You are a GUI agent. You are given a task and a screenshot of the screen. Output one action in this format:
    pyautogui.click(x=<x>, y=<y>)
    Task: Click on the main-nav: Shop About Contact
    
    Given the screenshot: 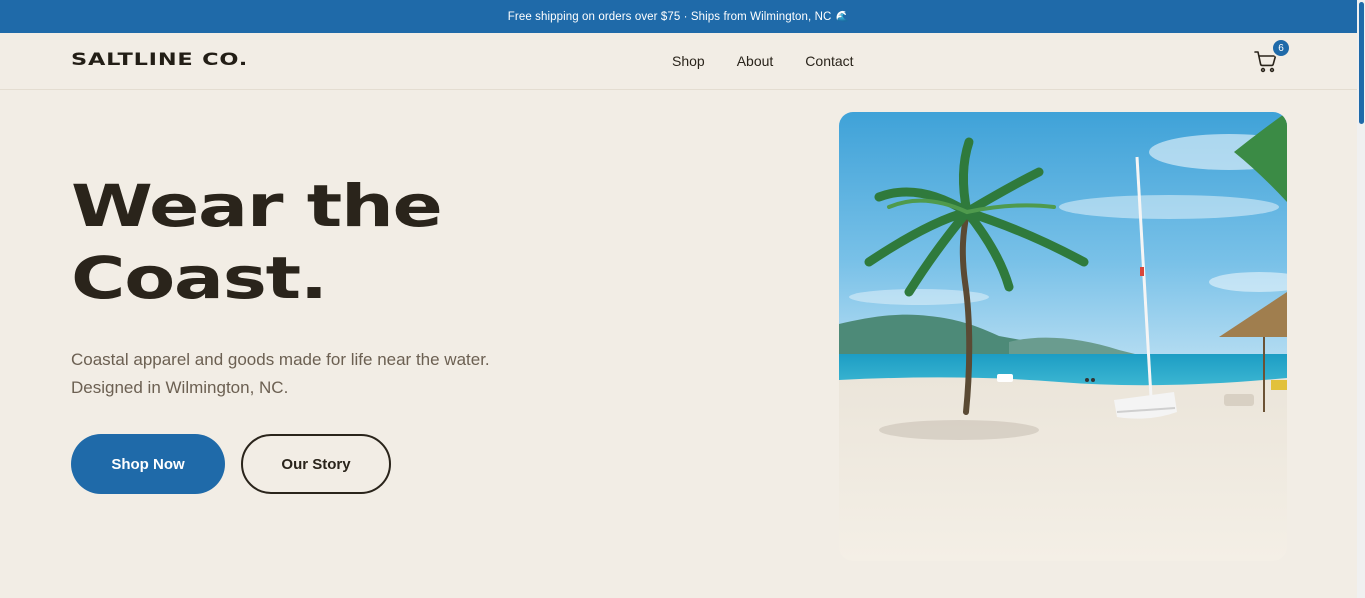 What is the action you would take?
    pyautogui.click(x=763, y=61)
    